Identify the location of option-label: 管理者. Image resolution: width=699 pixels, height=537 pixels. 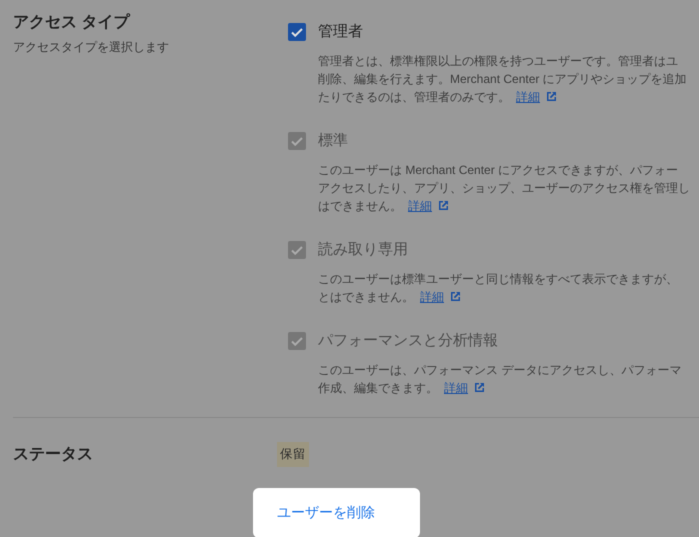
(341, 32).